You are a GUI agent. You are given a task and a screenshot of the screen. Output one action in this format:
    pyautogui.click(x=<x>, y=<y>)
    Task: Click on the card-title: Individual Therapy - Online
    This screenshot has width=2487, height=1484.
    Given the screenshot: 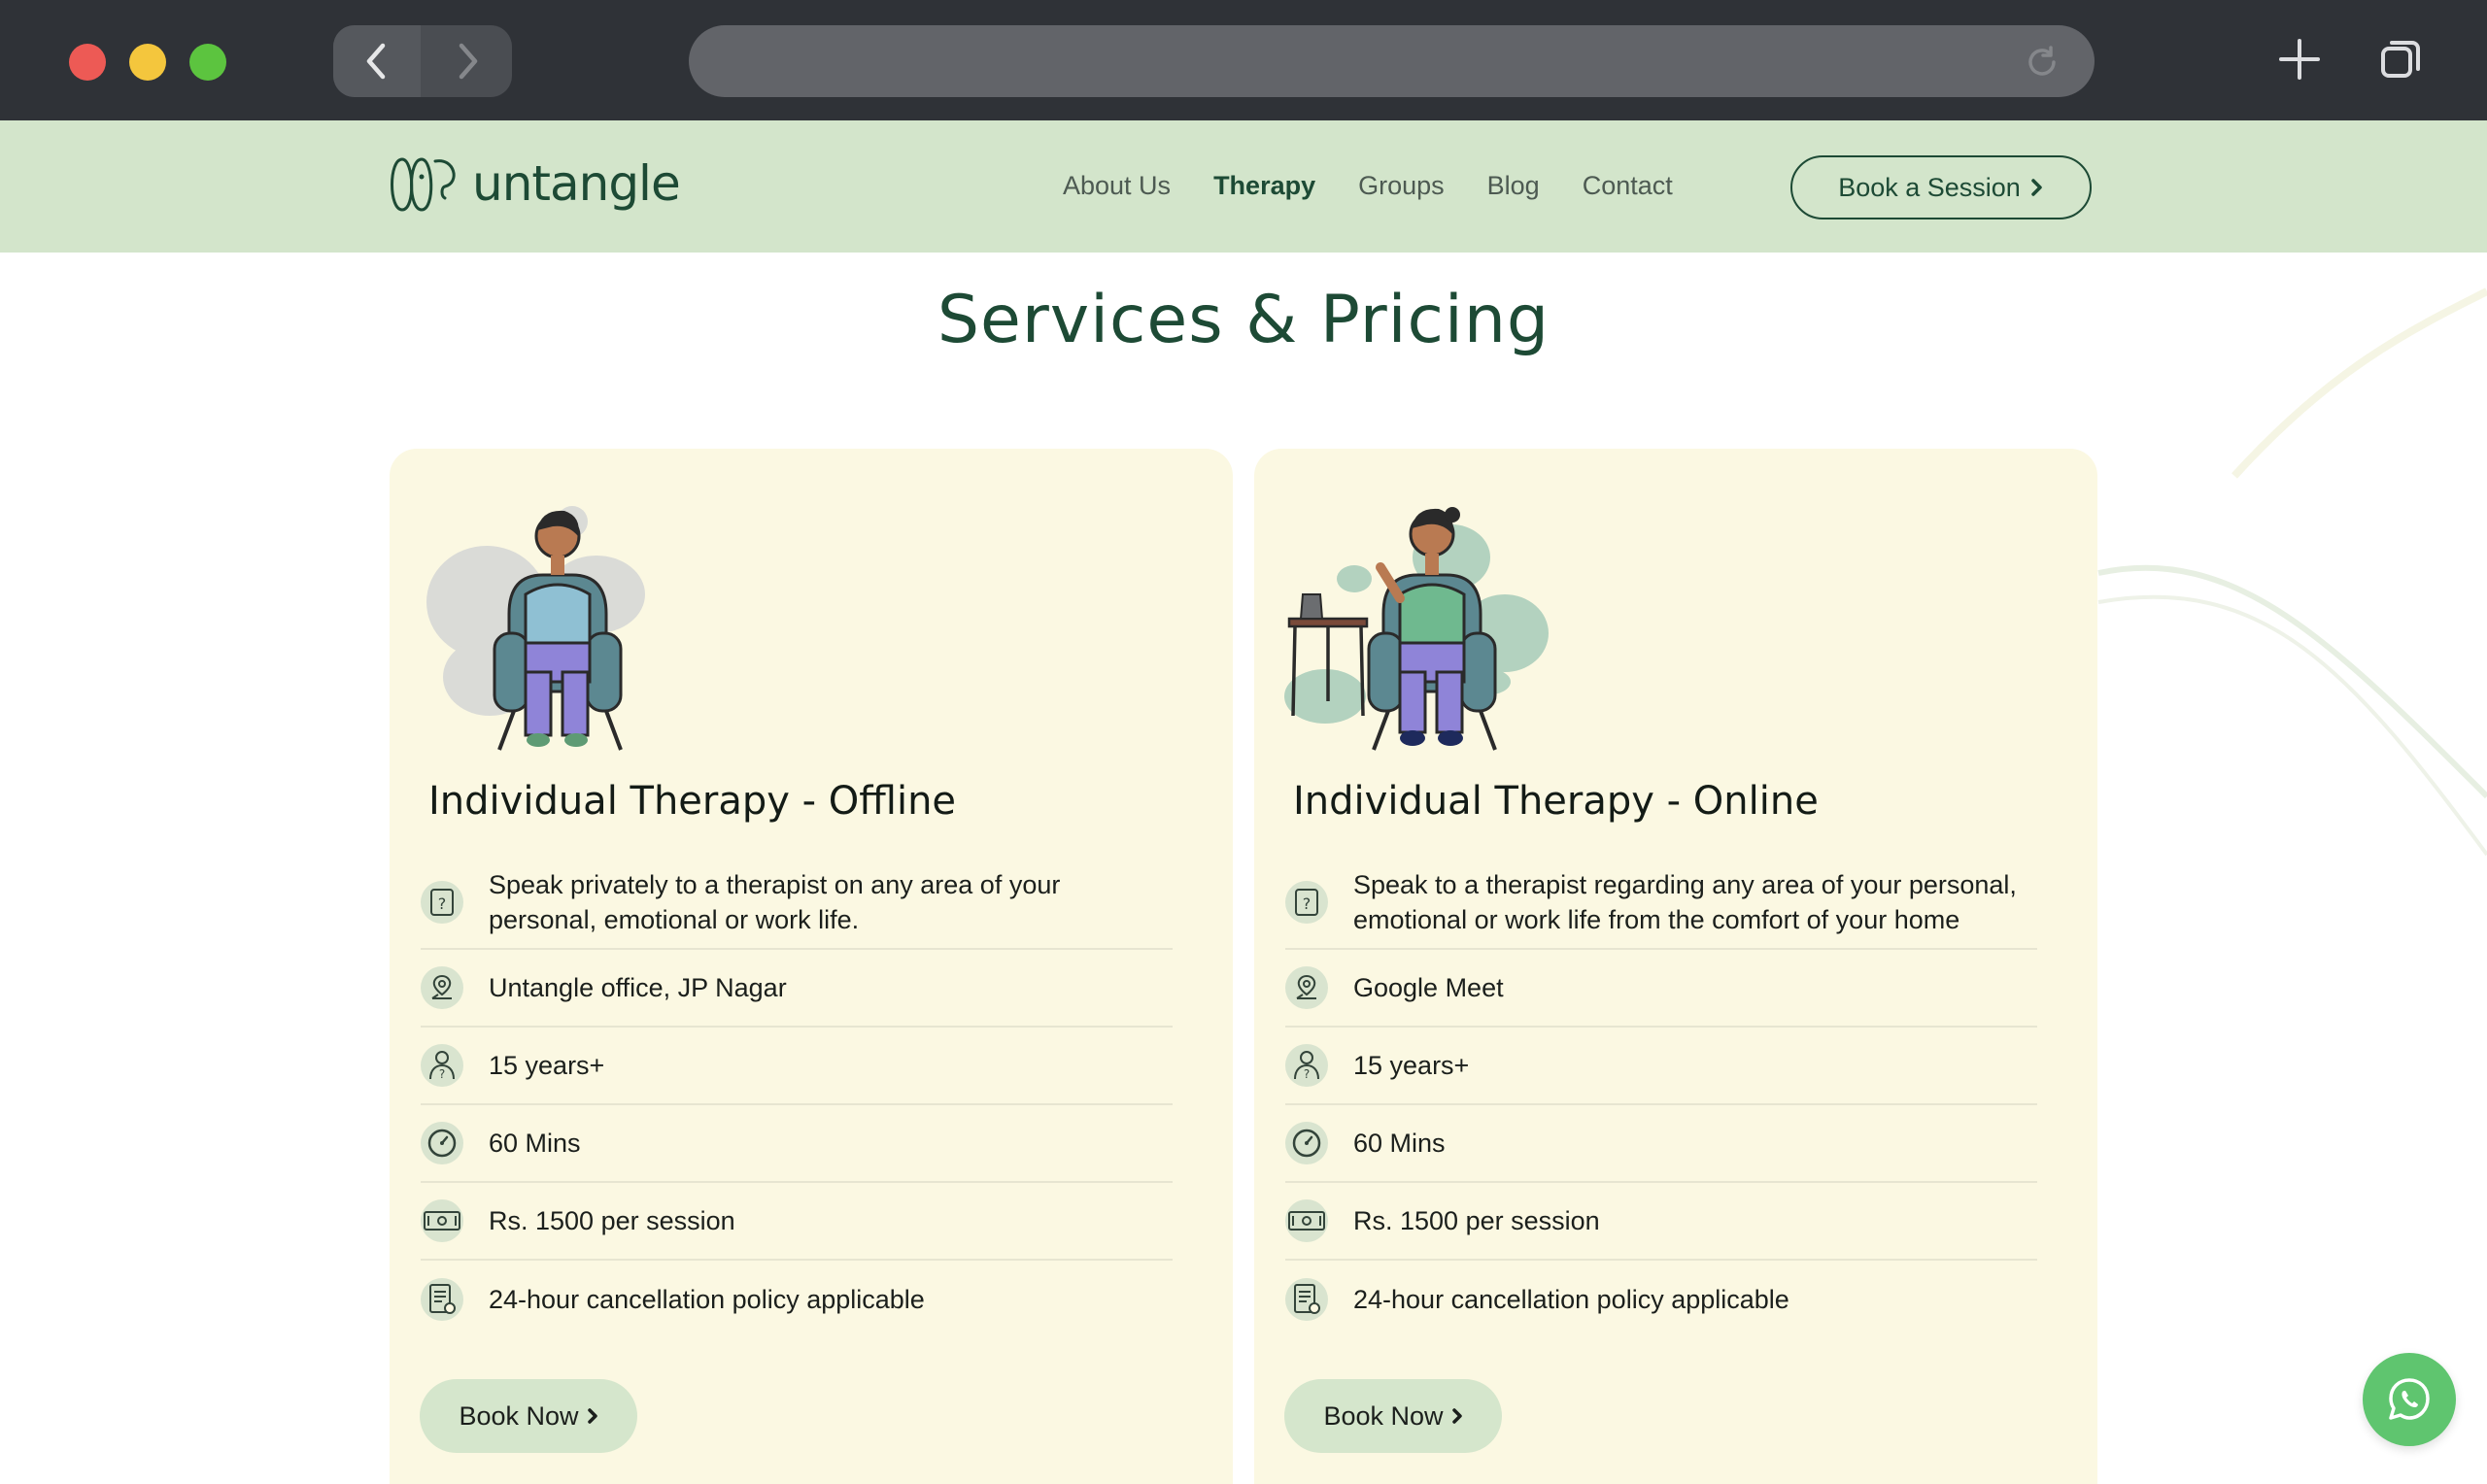 What is the action you would take?
    pyautogui.click(x=1556, y=801)
    